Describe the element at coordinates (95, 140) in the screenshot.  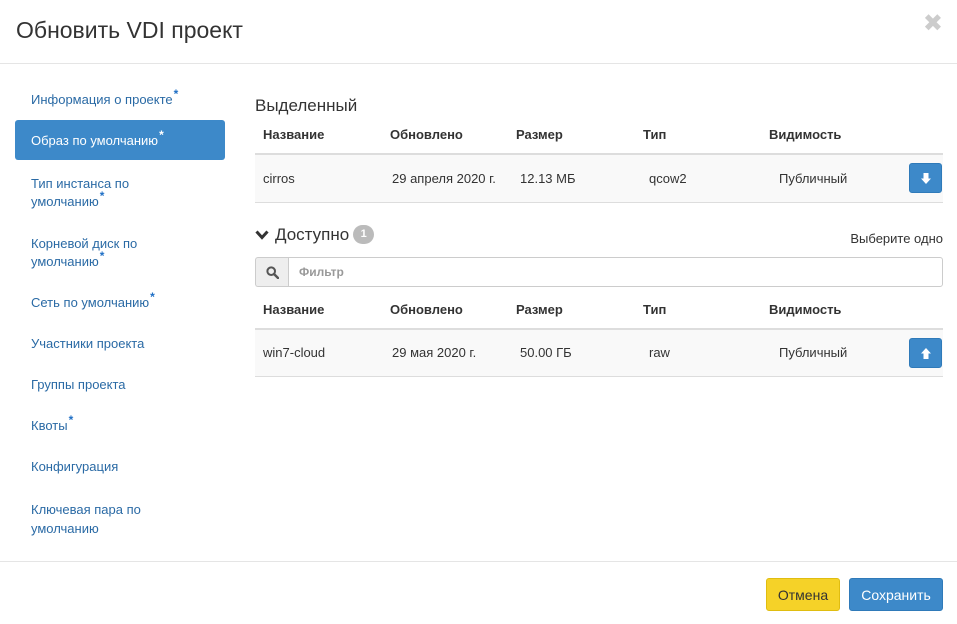
I see `sidebar-item-label: Образ по умолчанию` at that location.